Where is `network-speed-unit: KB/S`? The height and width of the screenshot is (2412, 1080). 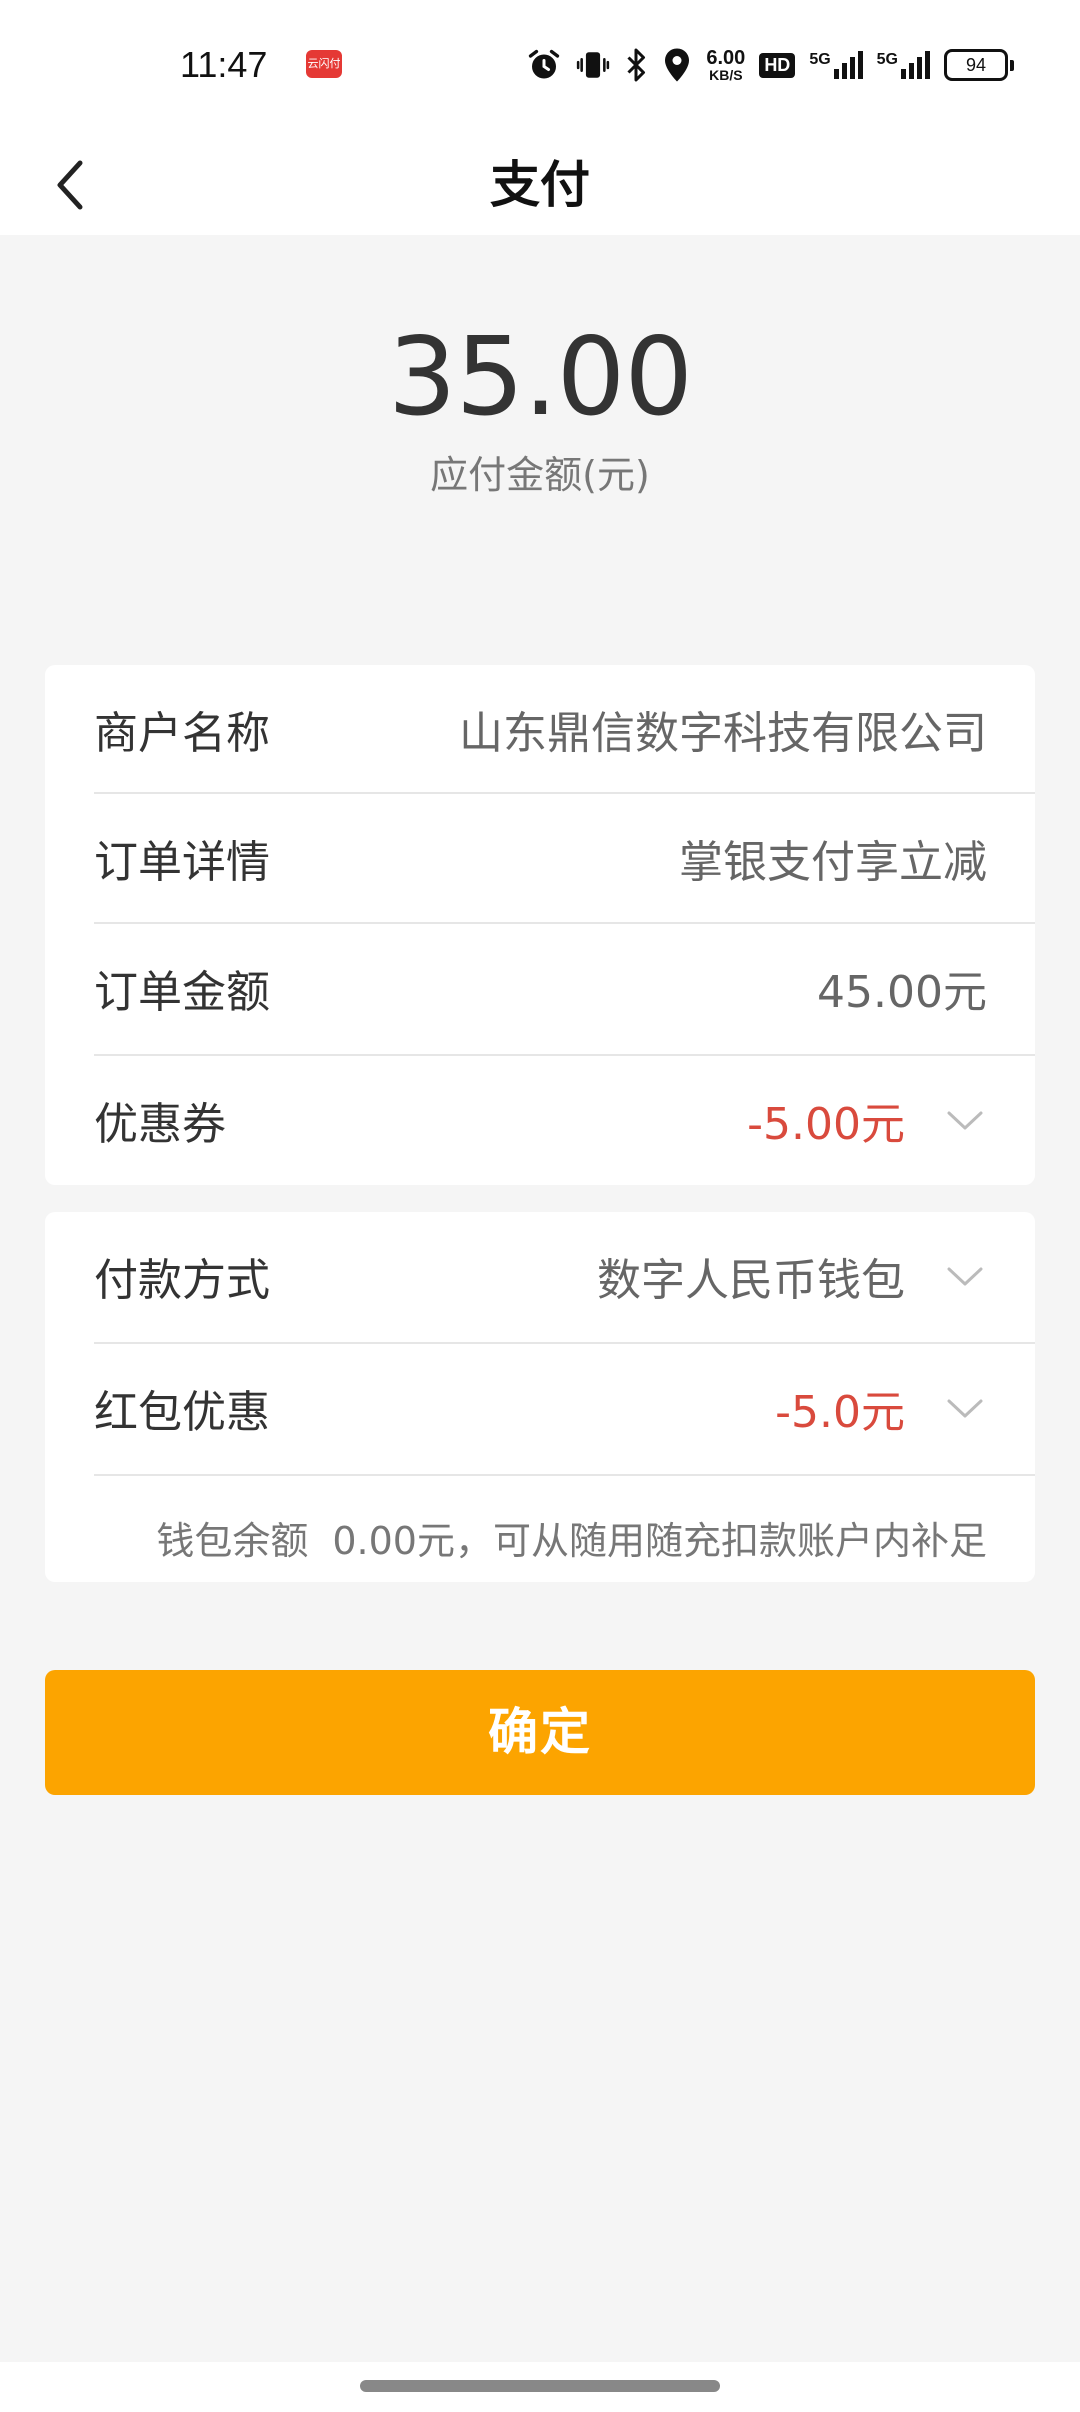 network-speed-unit: KB/S is located at coordinates (726, 75).